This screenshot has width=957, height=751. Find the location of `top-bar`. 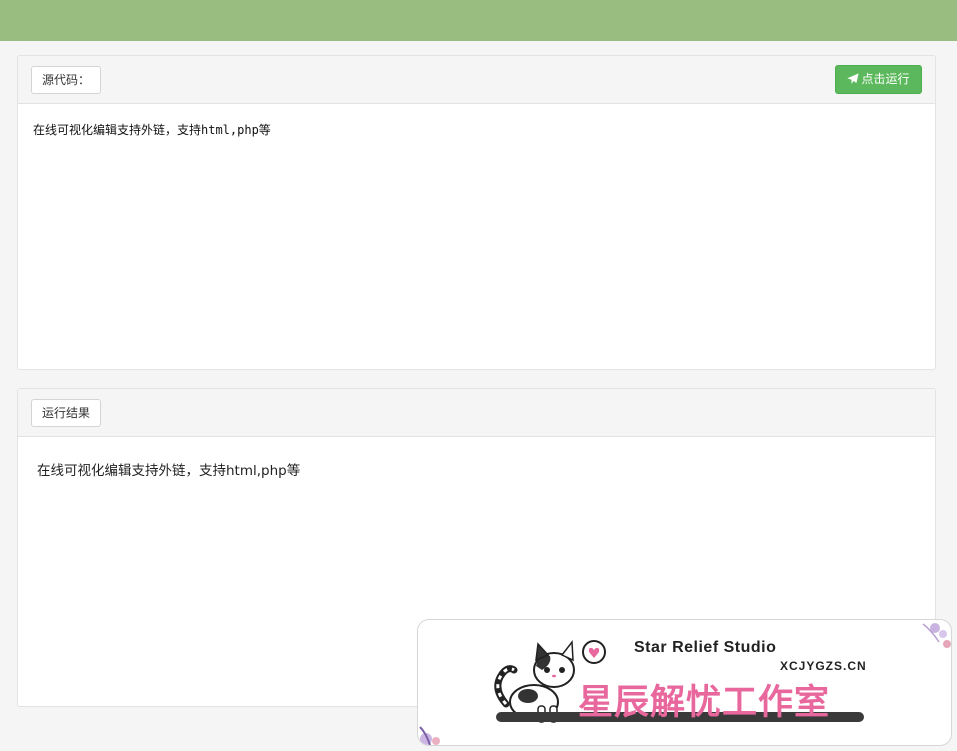

top-bar is located at coordinates (478, 20).